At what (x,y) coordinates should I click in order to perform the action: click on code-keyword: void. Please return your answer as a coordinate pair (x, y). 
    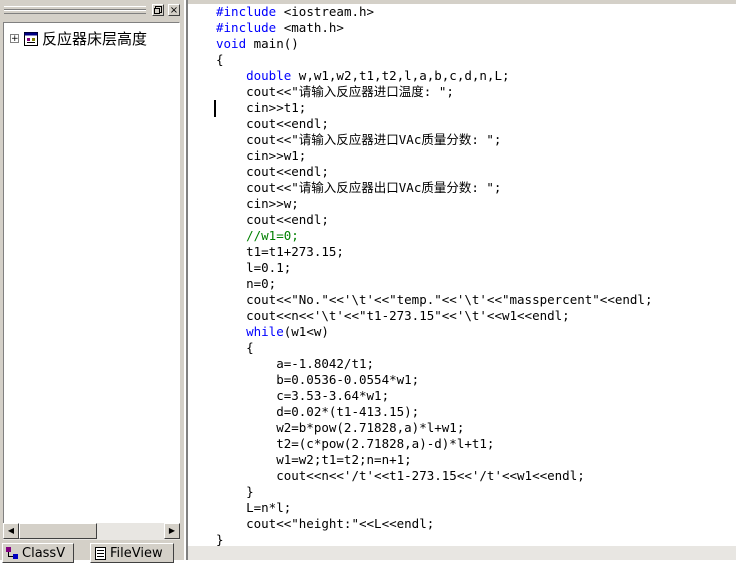
    Looking at the image, I should click on (231, 43).